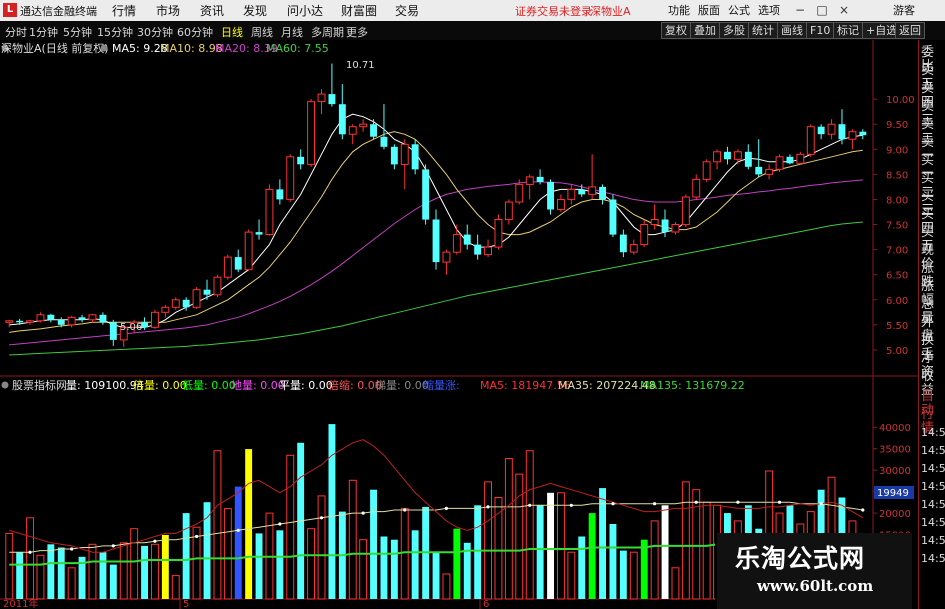 This screenshot has width=945, height=609. I want to click on period-5min: 5分钟, so click(77, 32).